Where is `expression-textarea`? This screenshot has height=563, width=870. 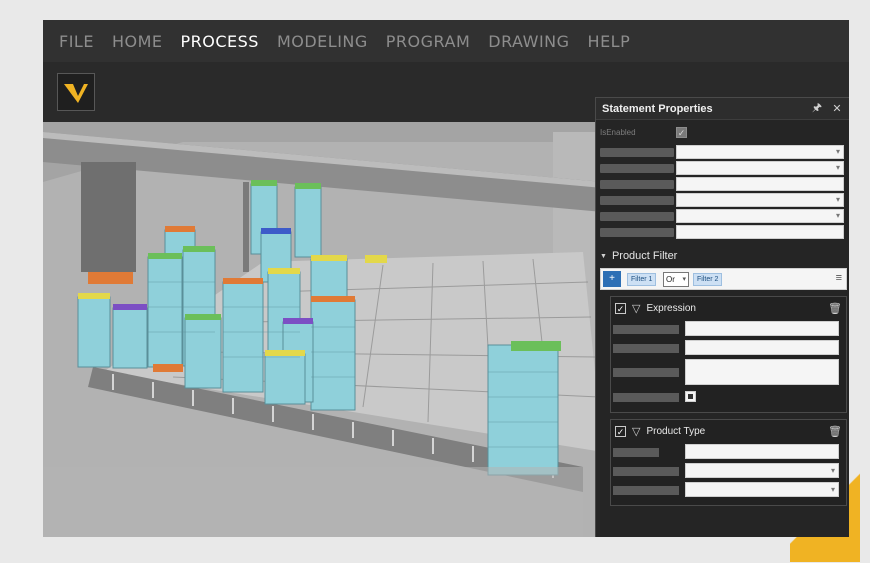
expression-textarea is located at coordinates (762, 372).